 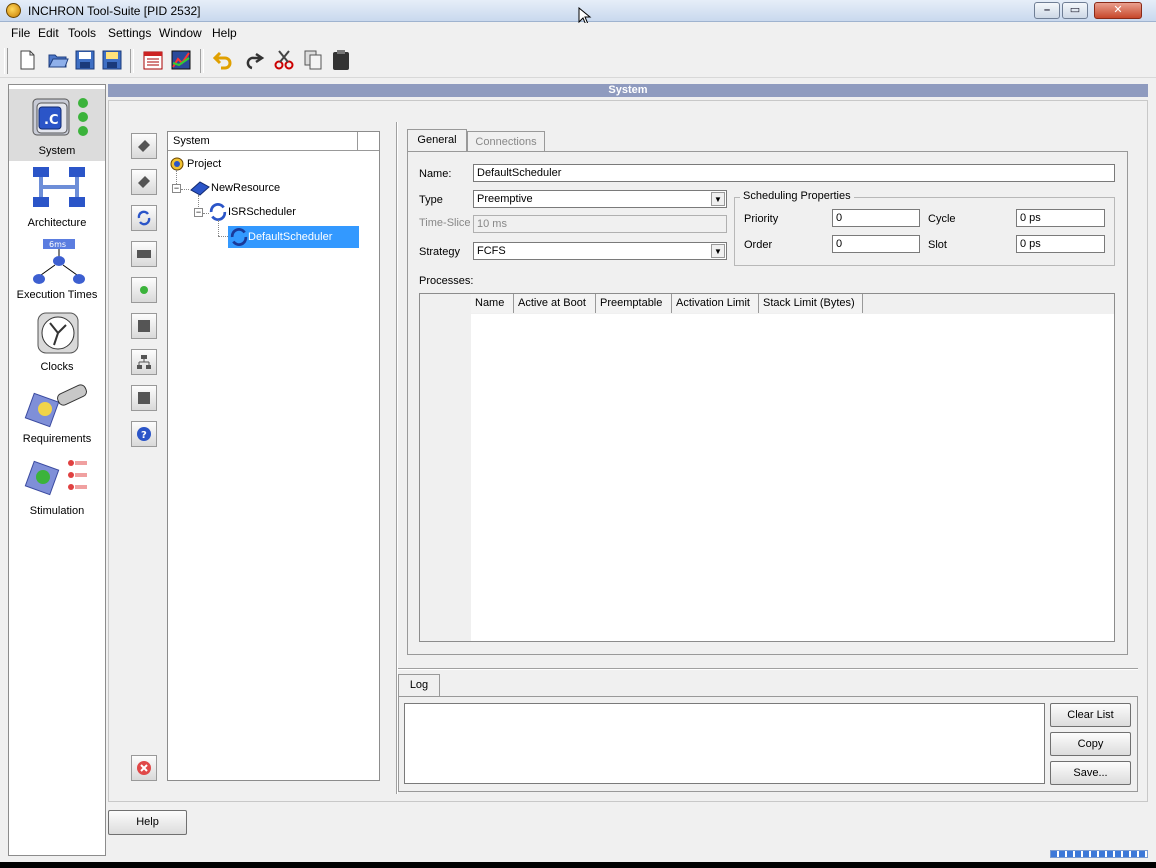 I want to click on menu-bar: File Edit Tools Settings Window Help, so click(x=578, y=33).